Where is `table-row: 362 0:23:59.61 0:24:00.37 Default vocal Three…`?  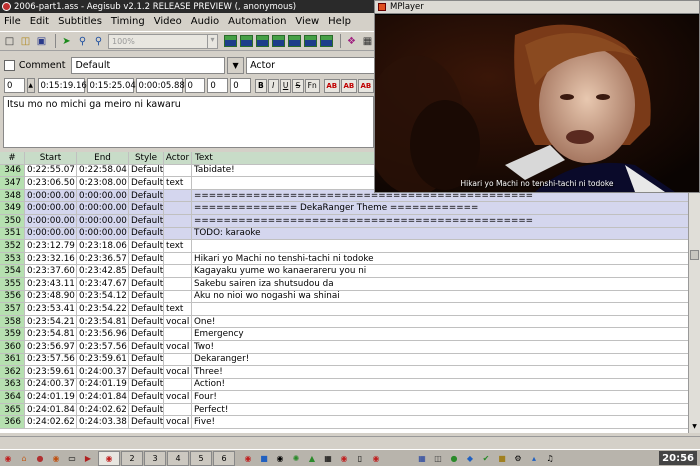 table-row: 362 0:23:59.61 0:24:00.37 Default vocal Three… is located at coordinates (344, 372).